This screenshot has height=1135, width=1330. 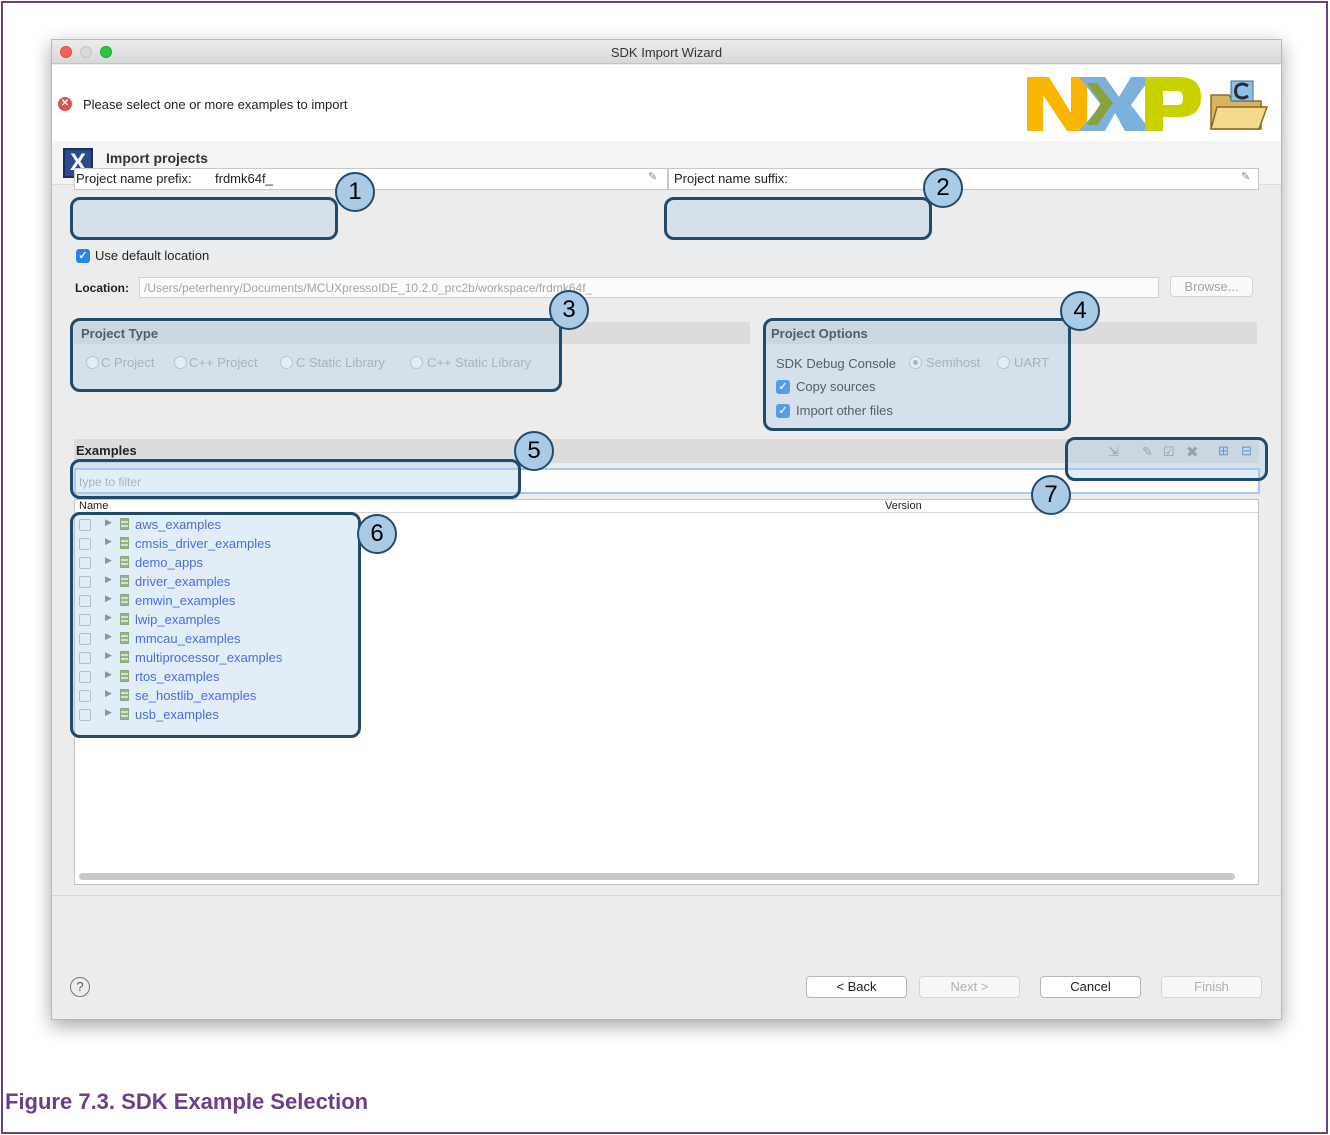 What do you see at coordinates (244, 178) in the screenshot?
I see `prefix-input: frdmk64f_` at bounding box center [244, 178].